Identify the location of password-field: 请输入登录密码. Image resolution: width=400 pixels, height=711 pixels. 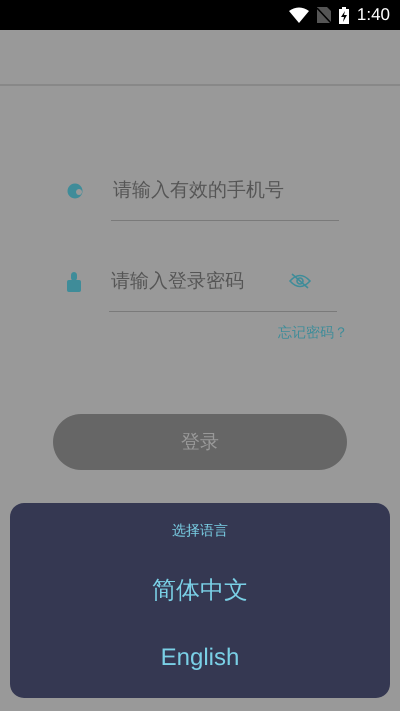
(199, 281).